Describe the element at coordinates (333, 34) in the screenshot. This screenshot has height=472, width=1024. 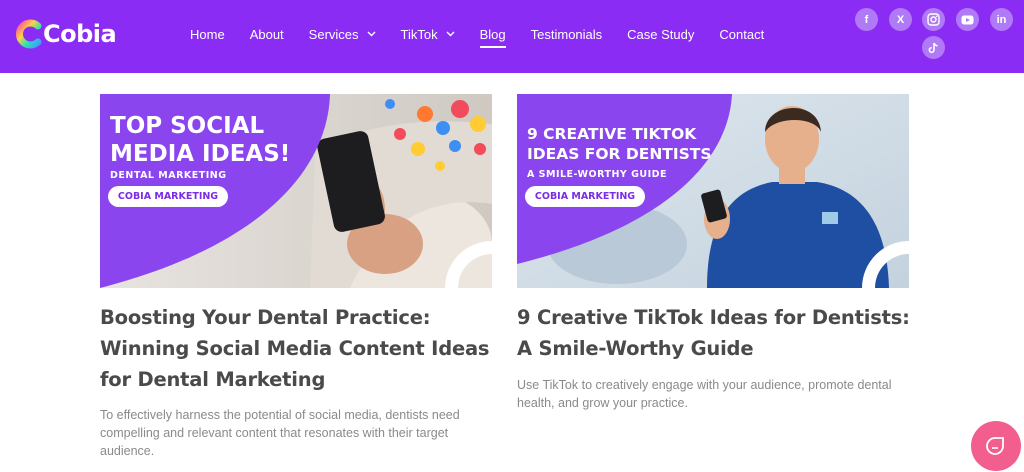
I see `nav-services-label: Services` at that location.